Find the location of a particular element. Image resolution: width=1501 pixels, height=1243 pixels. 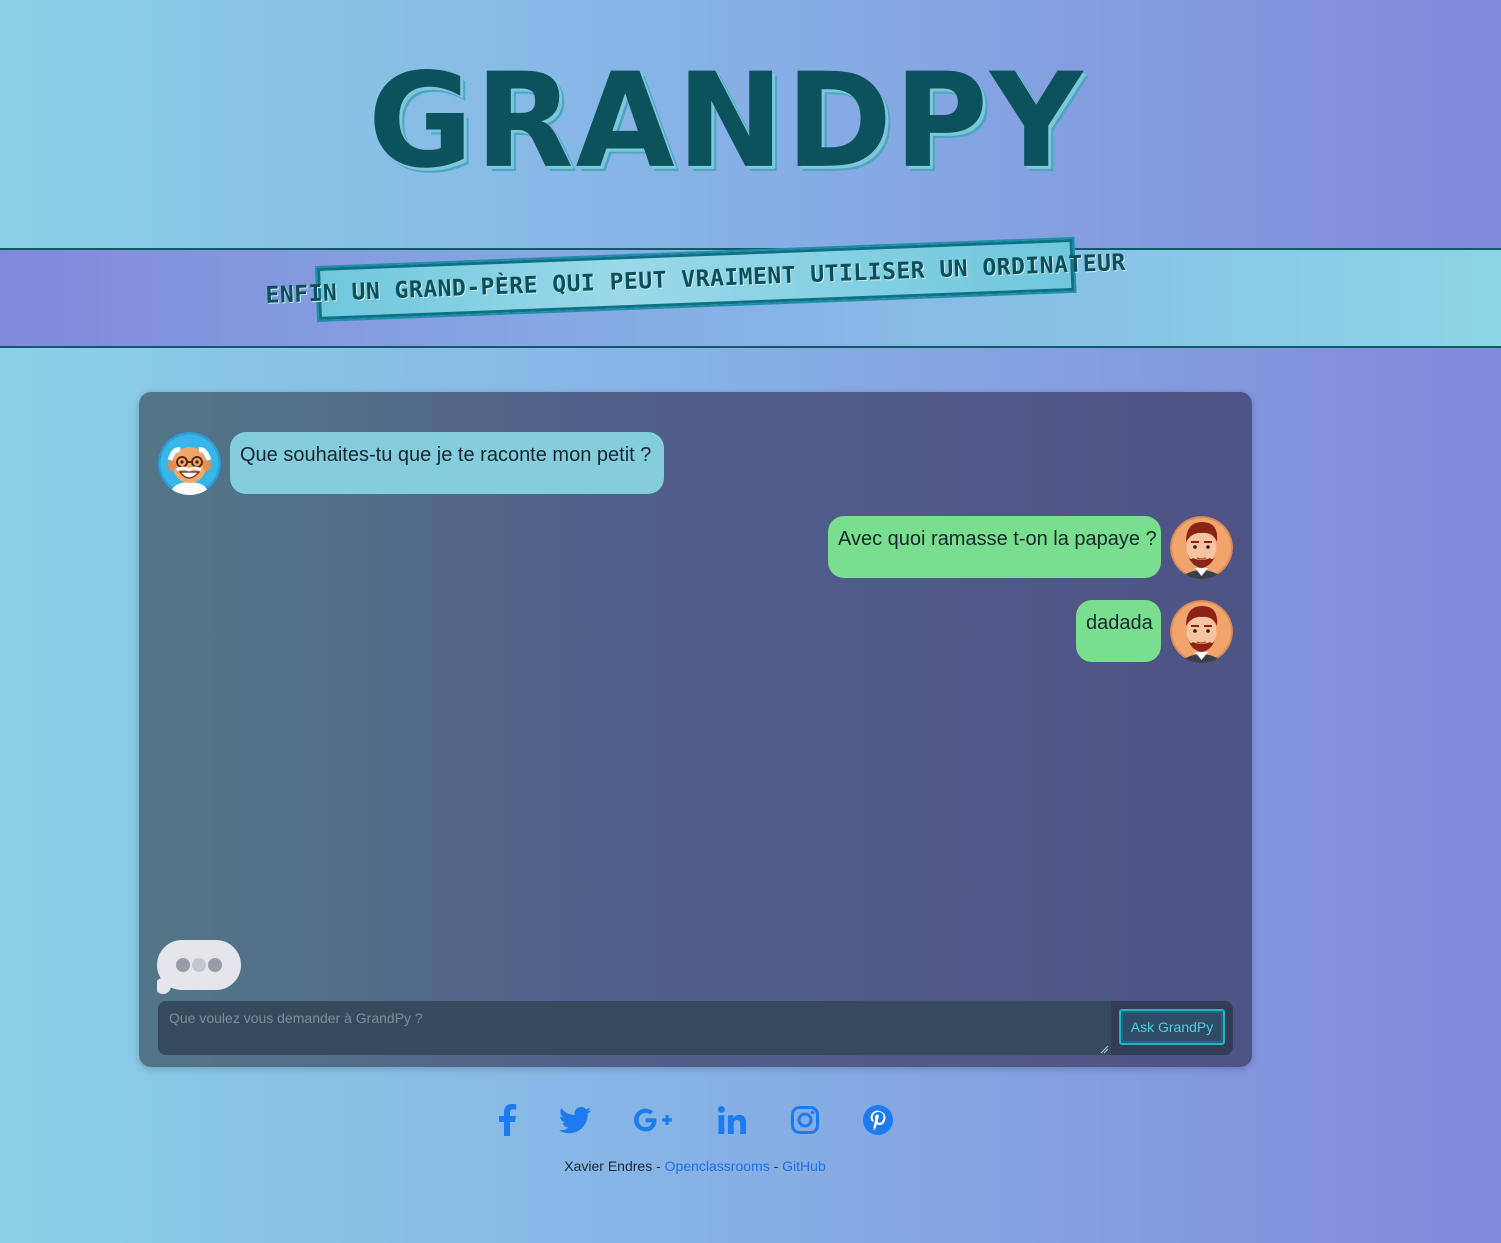

message-form: Ask GrandPy is located at coordinates (695, 1028).